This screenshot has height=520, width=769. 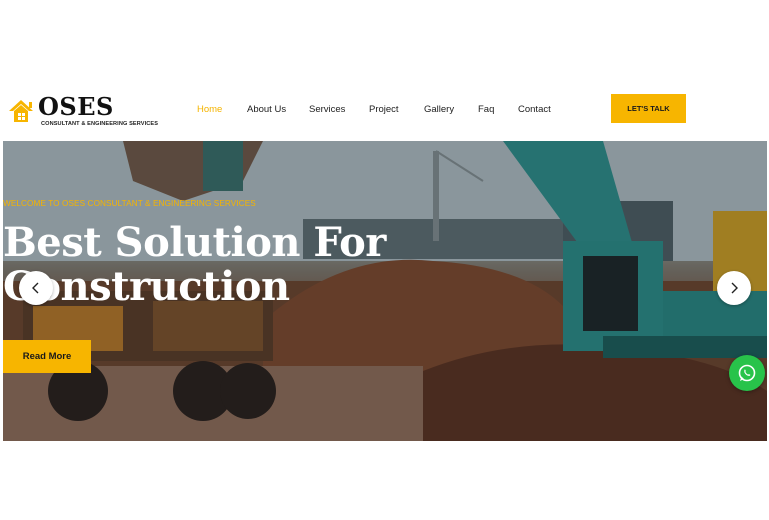 I want to click on nav-item-project: Project, so click(x=384, y=109).